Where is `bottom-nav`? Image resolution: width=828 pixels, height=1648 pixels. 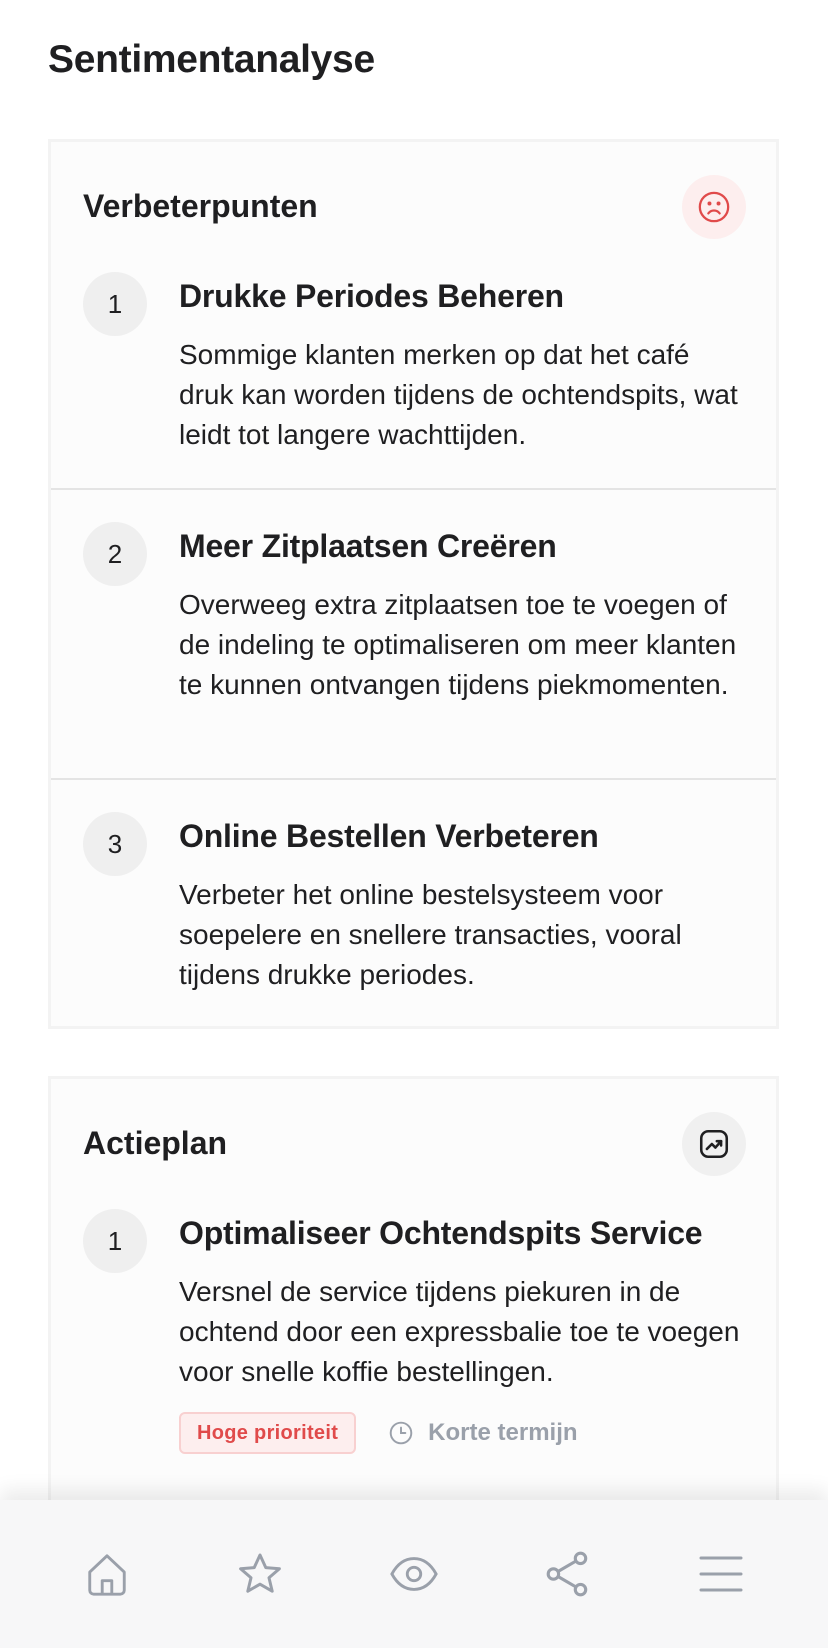 bottom-nav is located at coordinates (414, 1574).